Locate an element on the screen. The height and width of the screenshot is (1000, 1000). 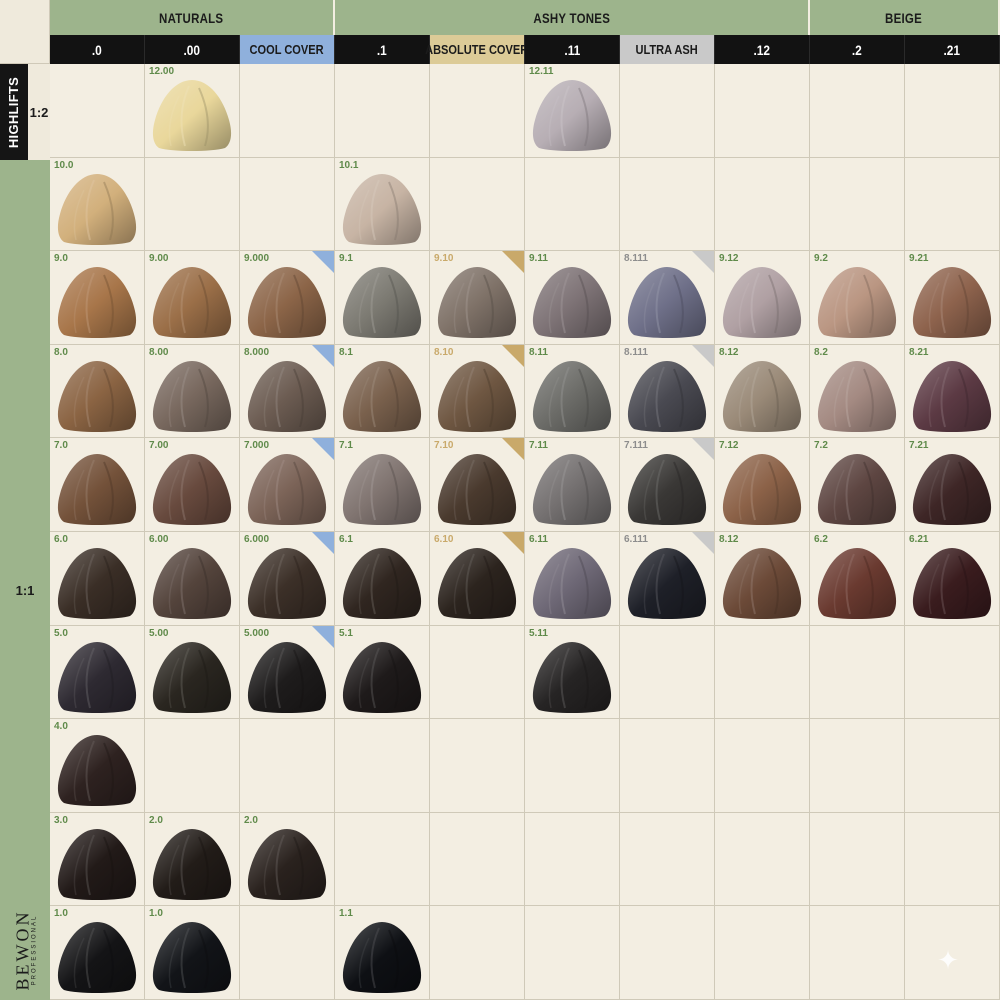
swatch-cell: 10.0 is located at coordinates (97, 204).